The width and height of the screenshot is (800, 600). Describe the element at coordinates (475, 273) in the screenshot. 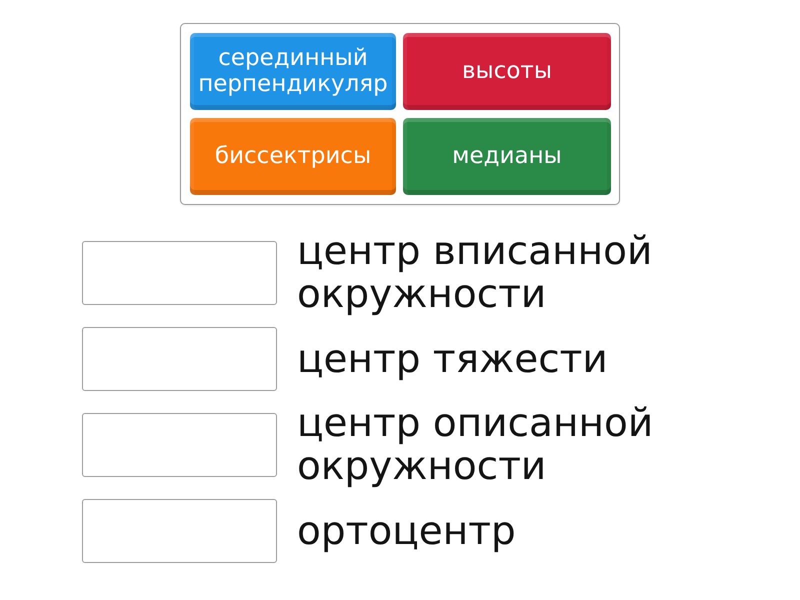

I see `prompt-text: центр вписанной окружности` at that location.